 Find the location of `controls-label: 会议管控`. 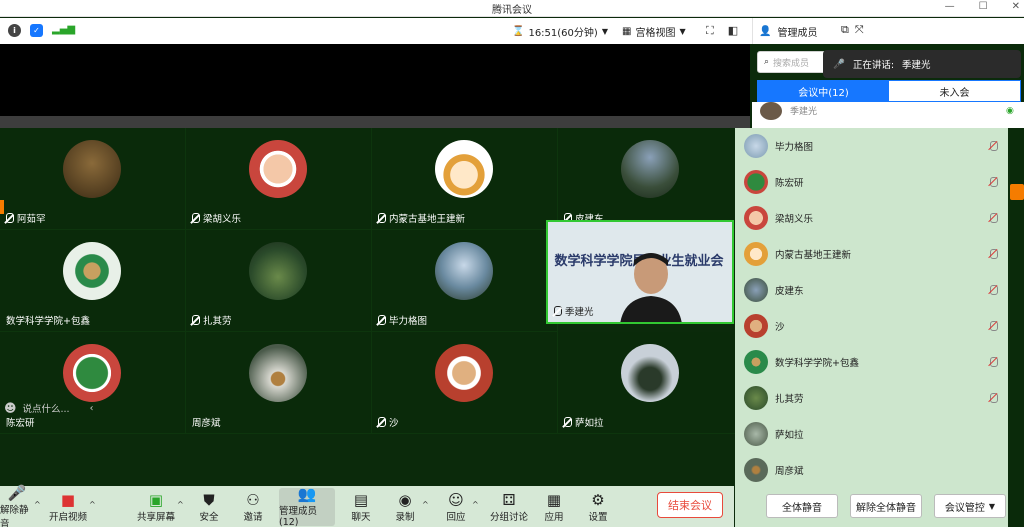

controls-label: 会议管控 is located at coordinates (964, 508).